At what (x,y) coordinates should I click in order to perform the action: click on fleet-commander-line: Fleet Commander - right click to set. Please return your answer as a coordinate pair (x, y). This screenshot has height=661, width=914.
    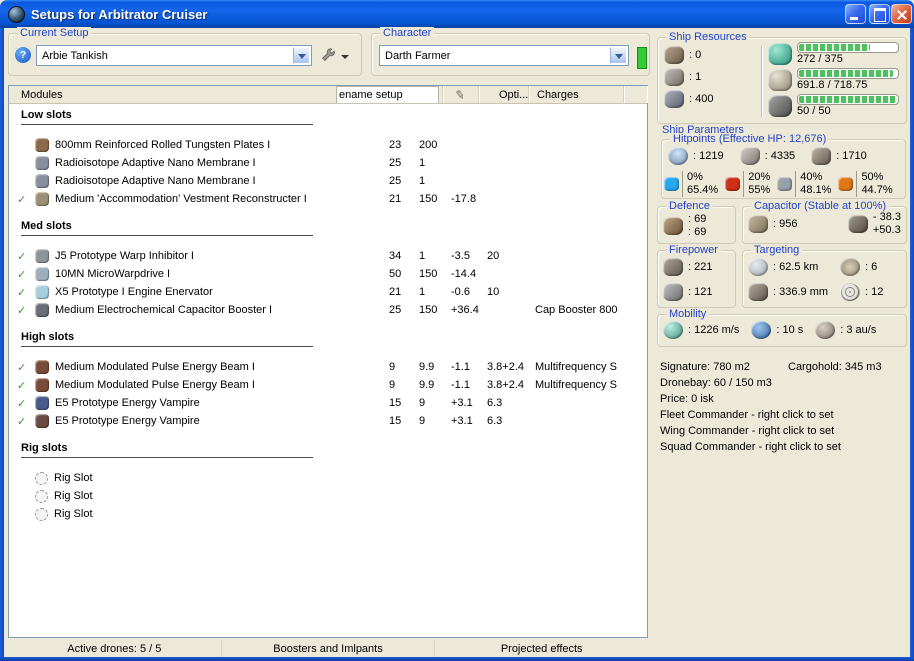
    Looking at the image, I should click on (784, 415).